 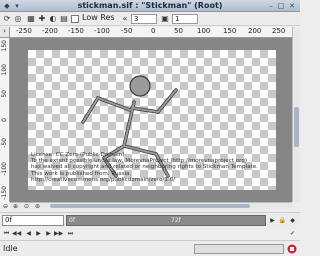 I want to click on quality-spinner: 1, so click(x=185, y=19).